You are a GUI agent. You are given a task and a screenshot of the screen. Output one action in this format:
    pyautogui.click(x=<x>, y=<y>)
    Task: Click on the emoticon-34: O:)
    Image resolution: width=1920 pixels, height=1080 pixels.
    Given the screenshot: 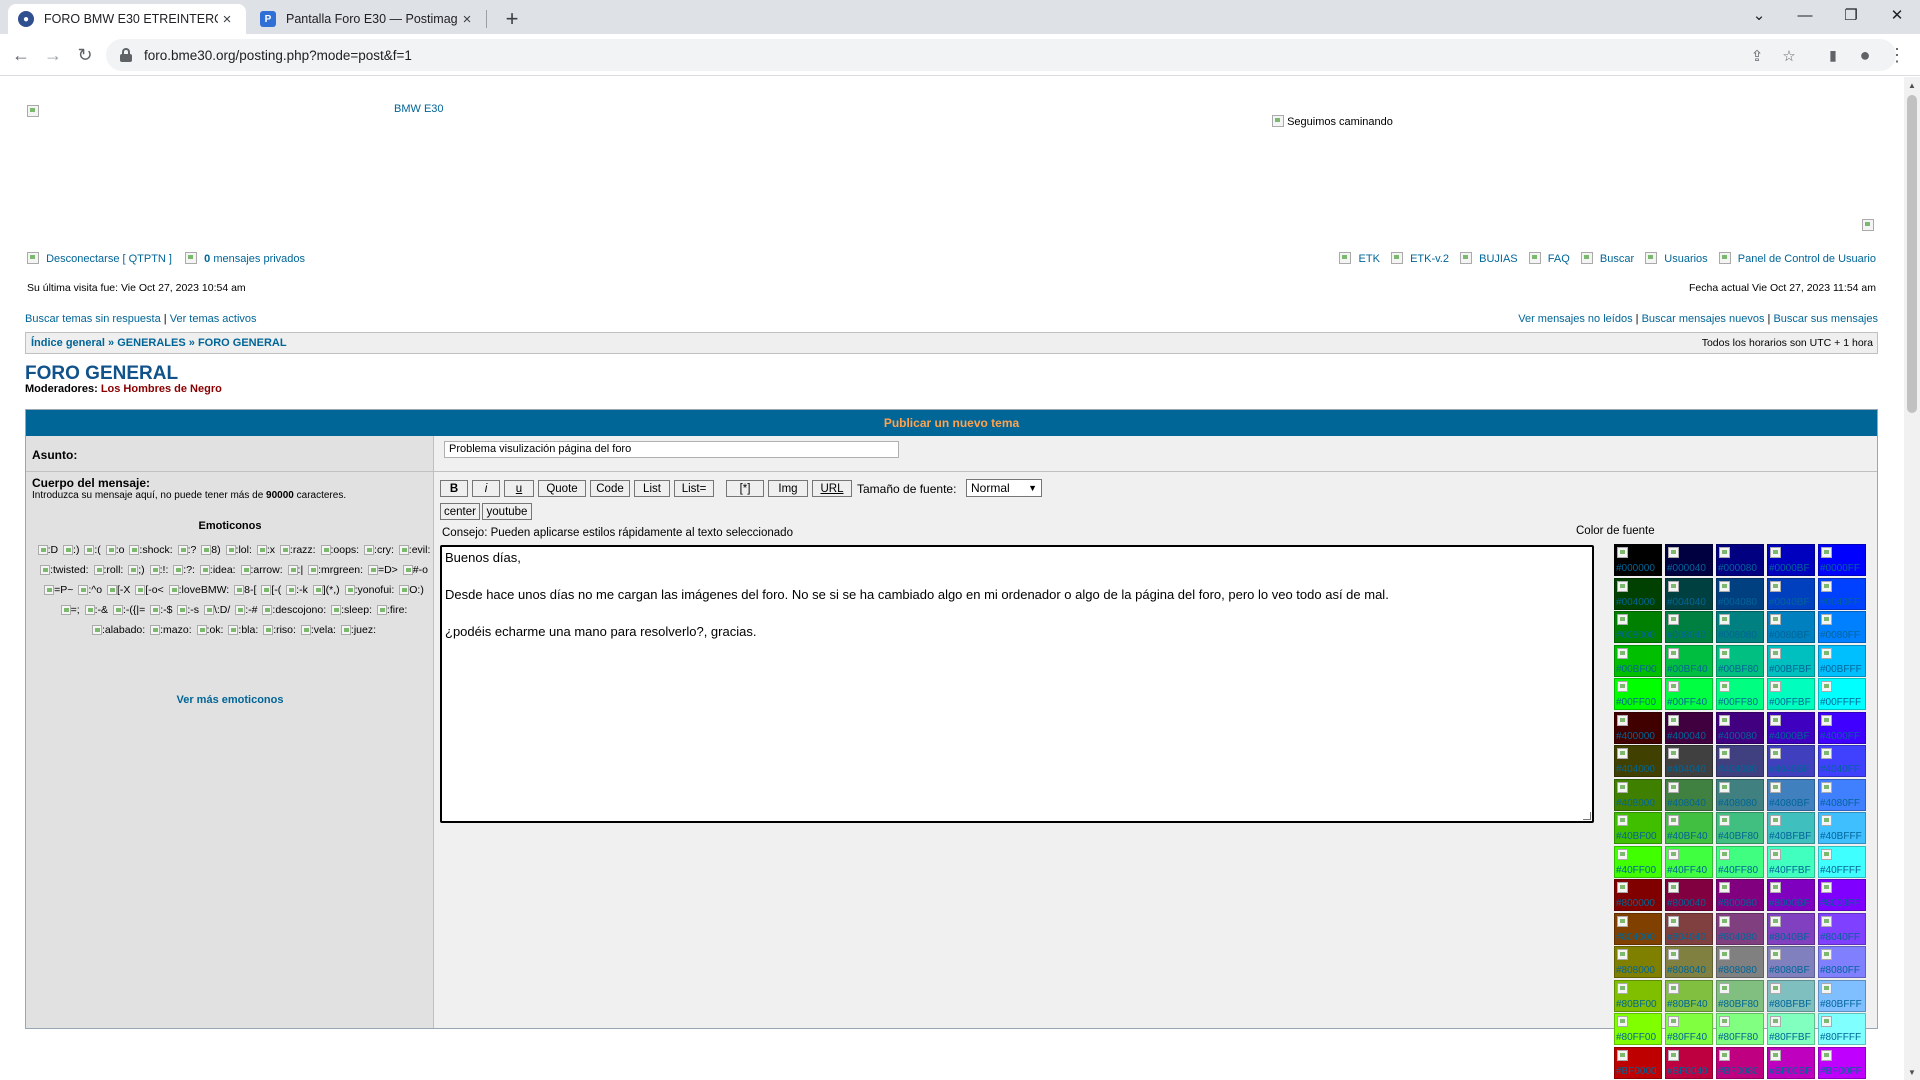 What is the action you would take?
    pyautogui.click(x=411, y=590)
    